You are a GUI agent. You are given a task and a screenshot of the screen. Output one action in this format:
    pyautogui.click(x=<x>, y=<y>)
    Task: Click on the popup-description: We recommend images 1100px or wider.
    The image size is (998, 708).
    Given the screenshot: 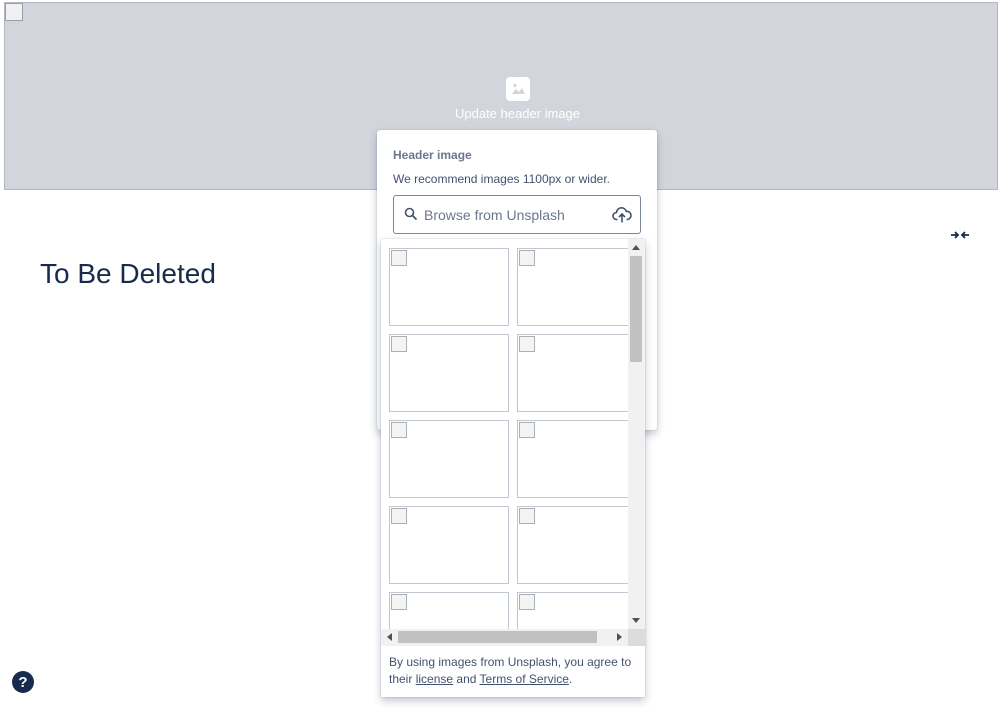 What is the action you would take?
    pyautogui.click(x=501, y=179)
    